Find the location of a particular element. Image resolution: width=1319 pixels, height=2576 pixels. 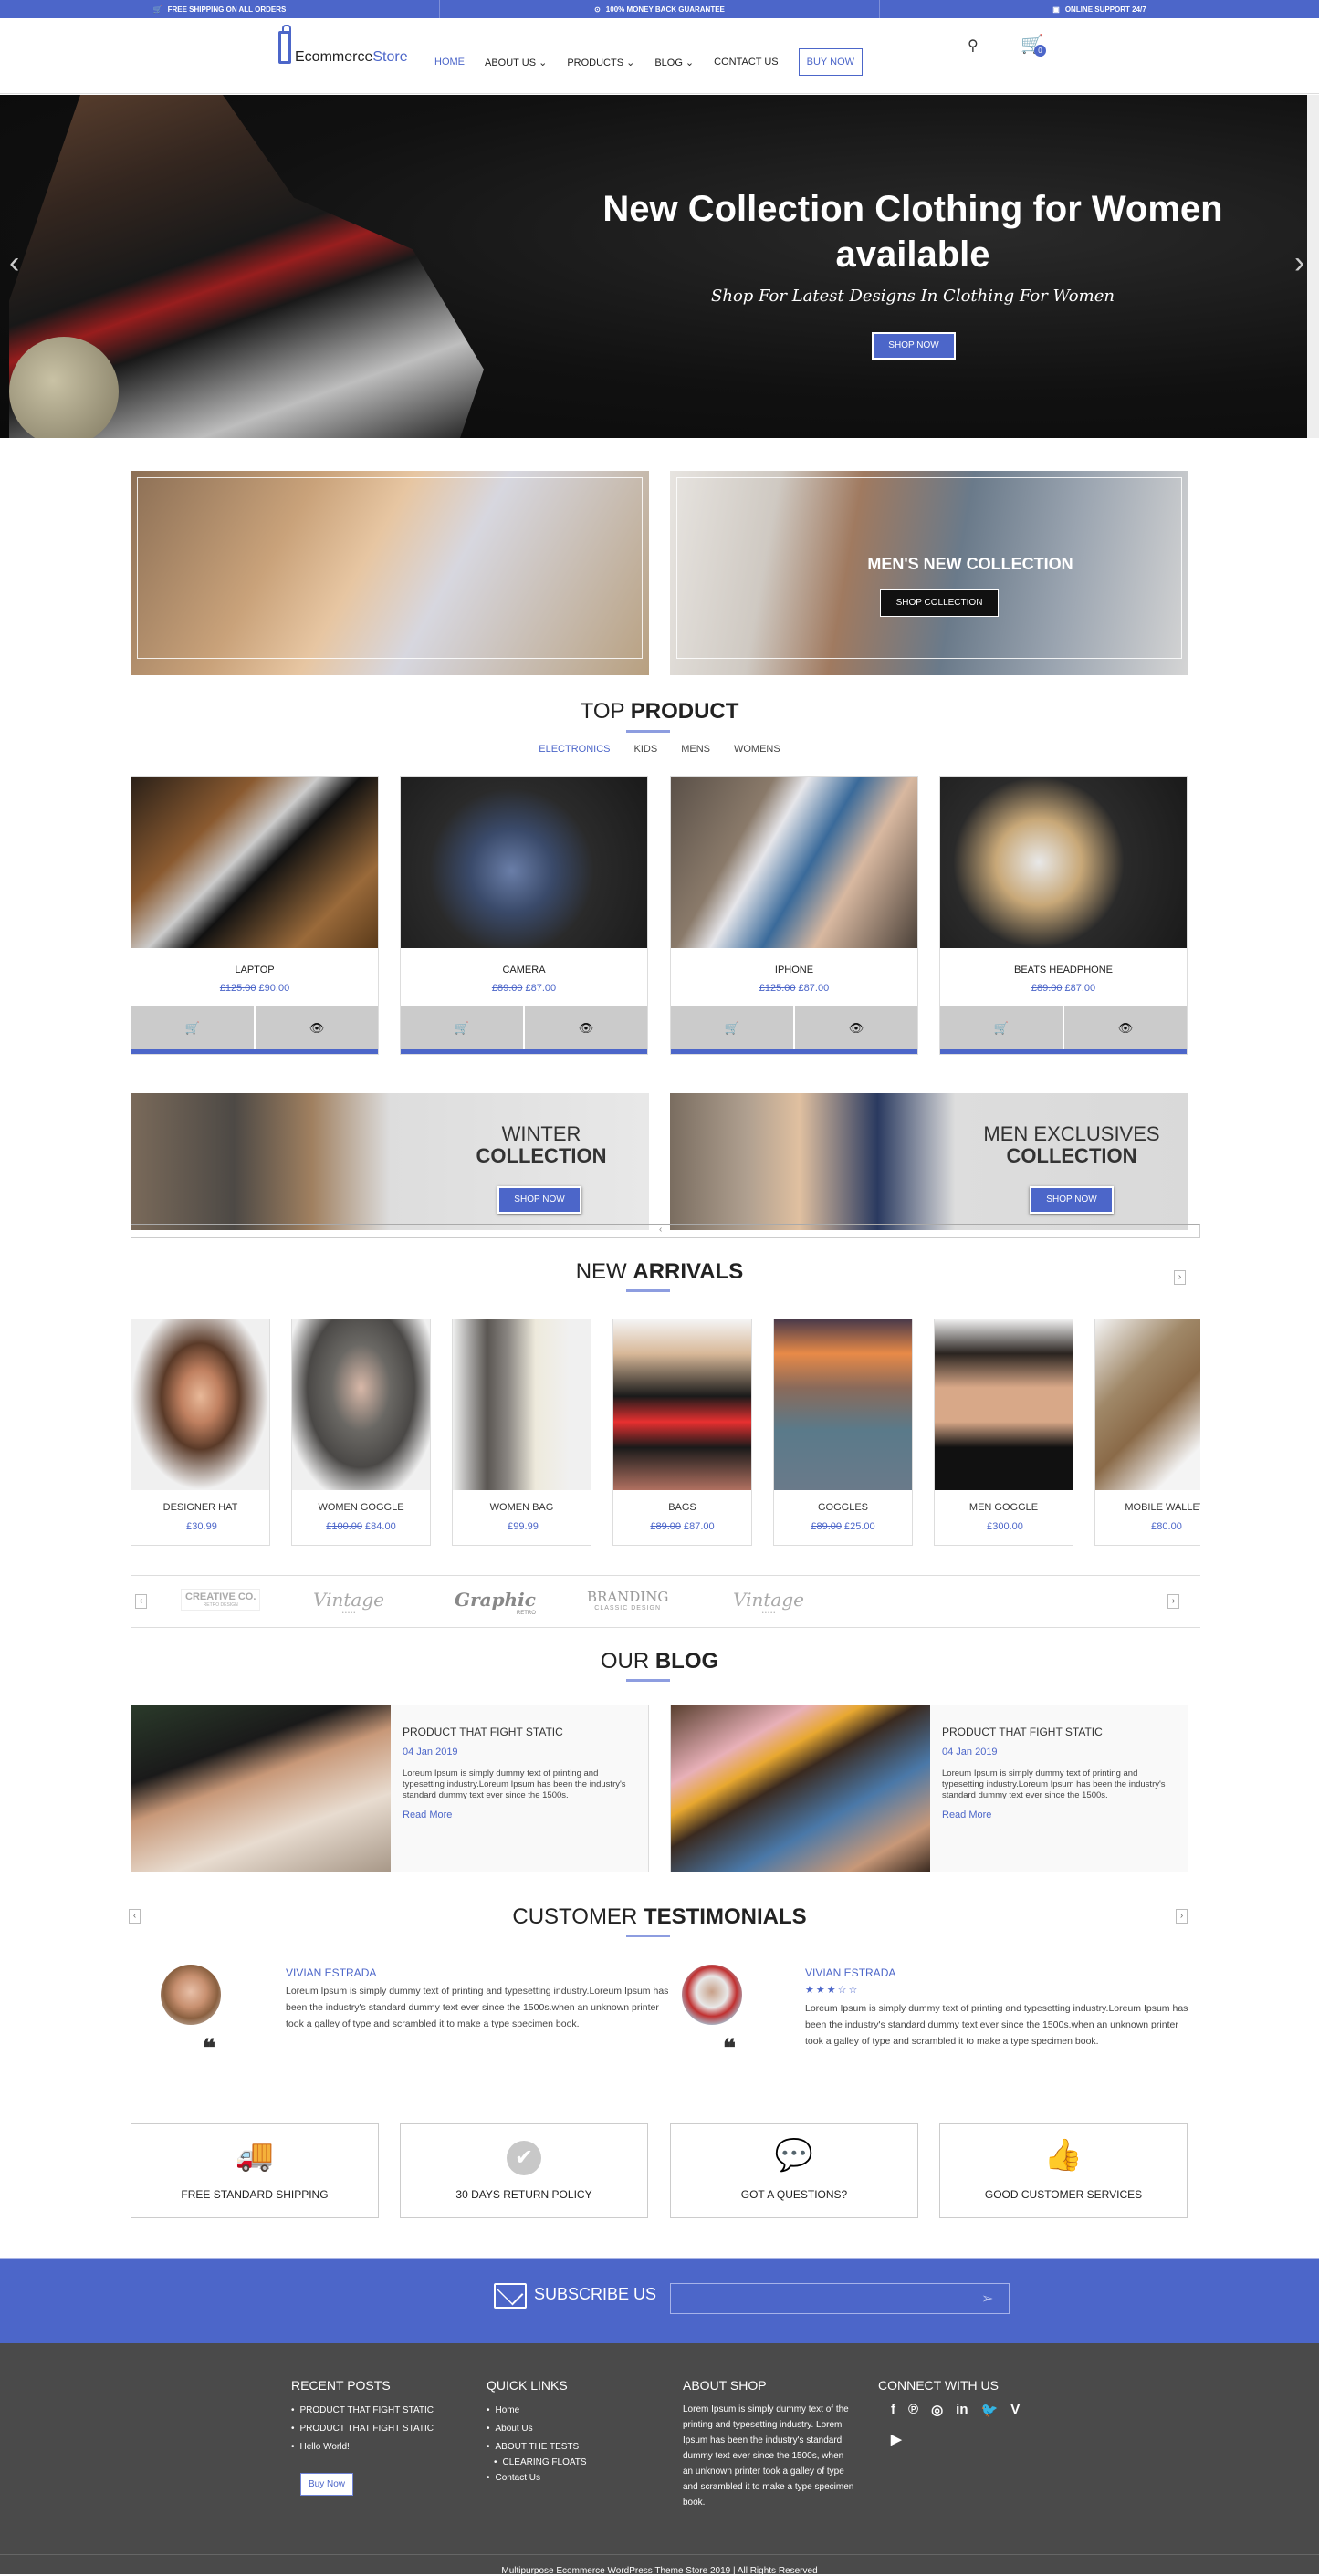

product-card: IPHONE £125.00 £87.00 🛒 👁 is located at coordinates (794, 915).